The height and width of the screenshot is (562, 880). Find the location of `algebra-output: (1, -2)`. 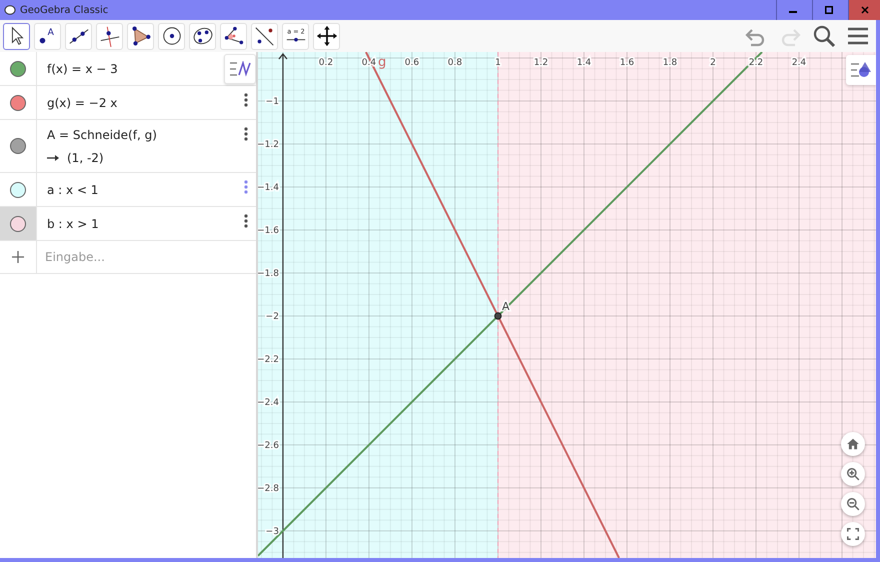

algebra-output: (1, -2) is located at coordinates (85, 157).